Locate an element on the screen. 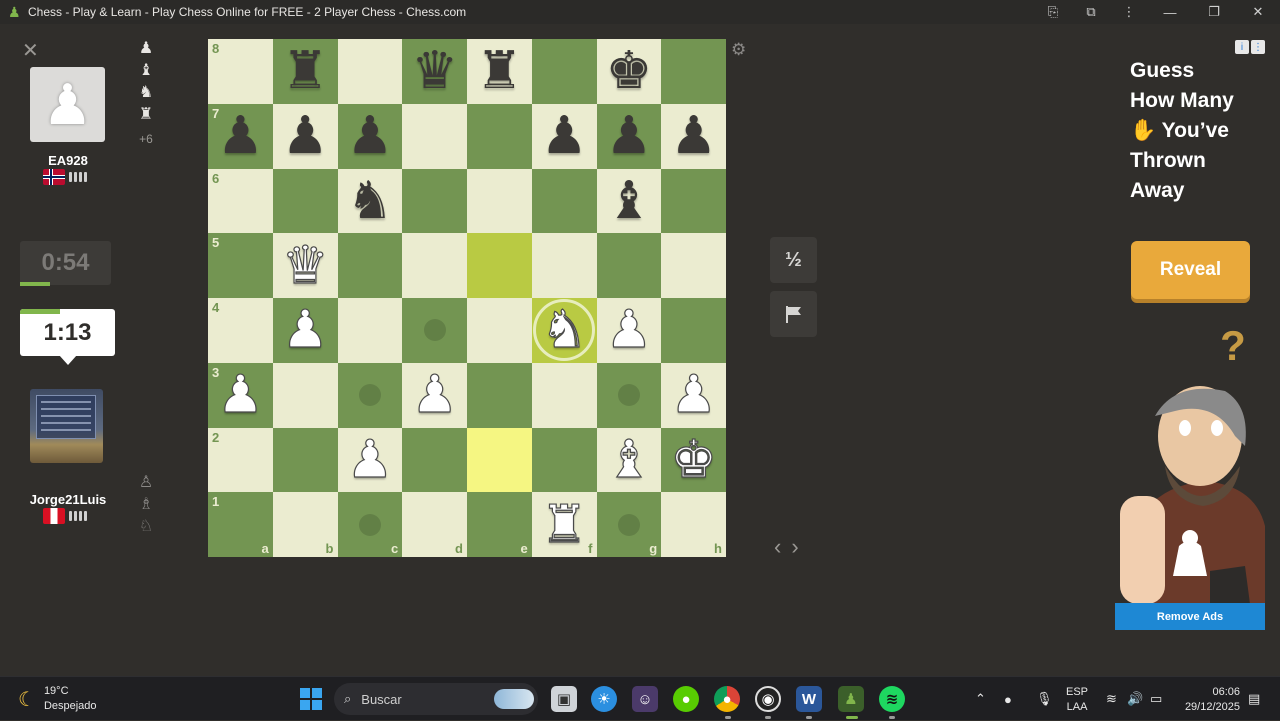 This screenshot has height=721, width=1280. battery-icon: ▭ is located at coordinates (1156, 699).